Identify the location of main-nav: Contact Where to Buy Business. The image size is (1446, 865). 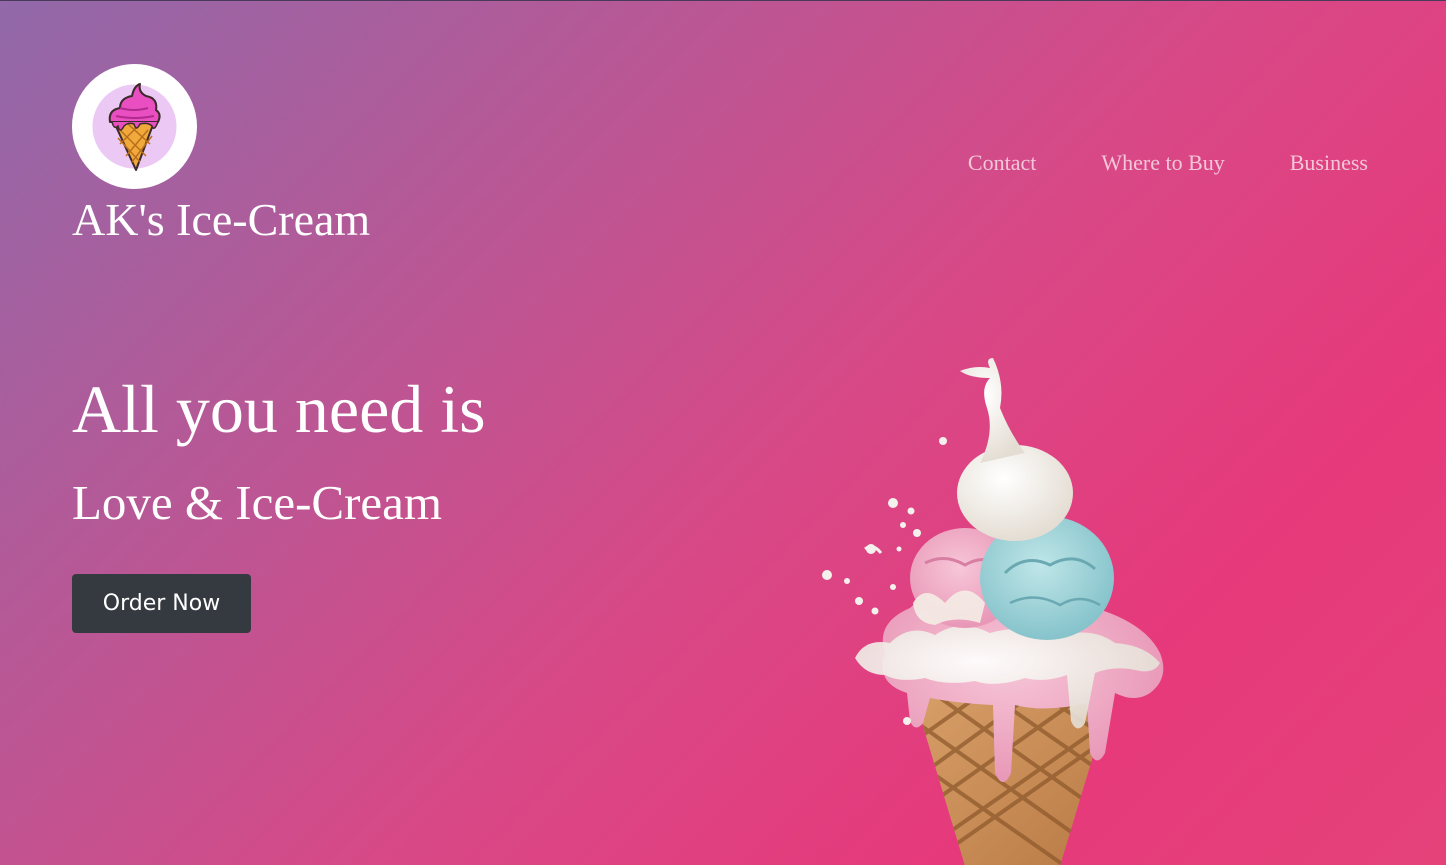
(1168, 163).